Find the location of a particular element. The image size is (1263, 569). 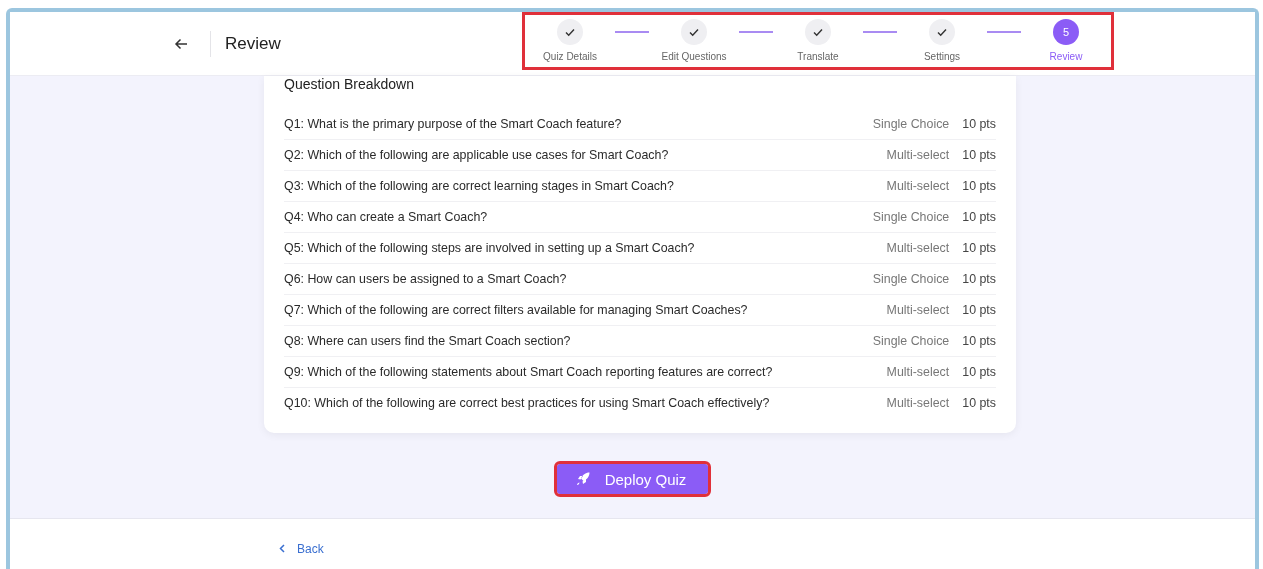

question-text: Q3: Which of the following are correct learning stages in Smart Coach? is located at coordinates (479, 186).